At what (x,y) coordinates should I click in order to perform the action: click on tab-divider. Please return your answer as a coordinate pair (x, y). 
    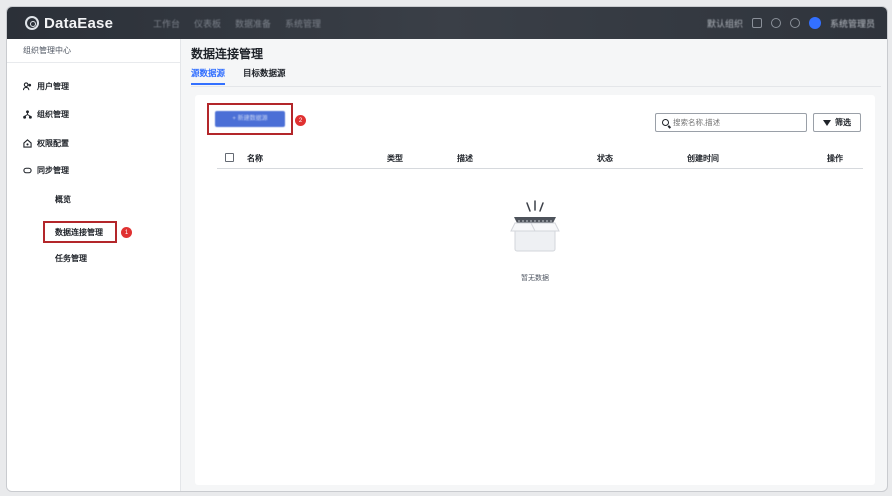
    Looking at the image, I should click on (536, 86).